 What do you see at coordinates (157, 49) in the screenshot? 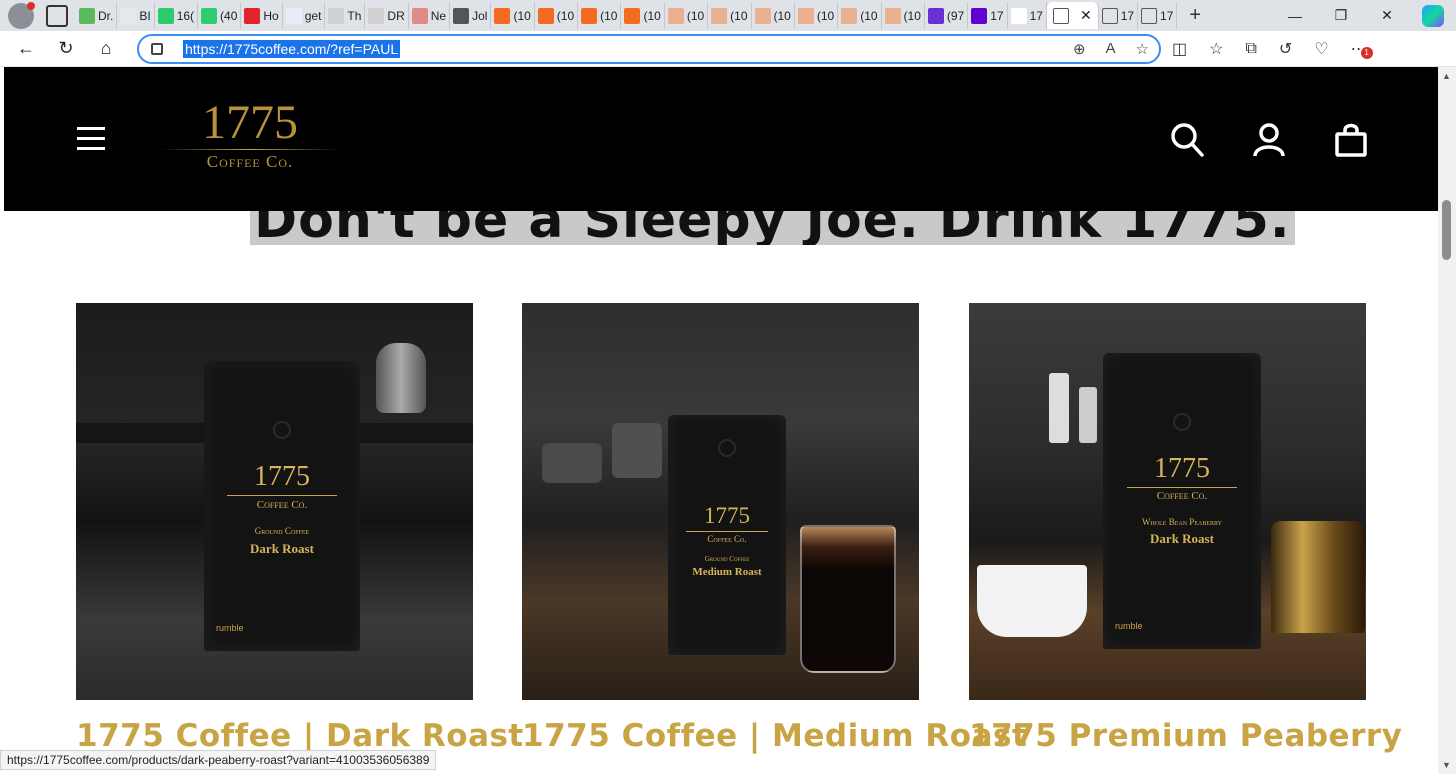
I see `lock-icon` at bounding box center [157, 49].